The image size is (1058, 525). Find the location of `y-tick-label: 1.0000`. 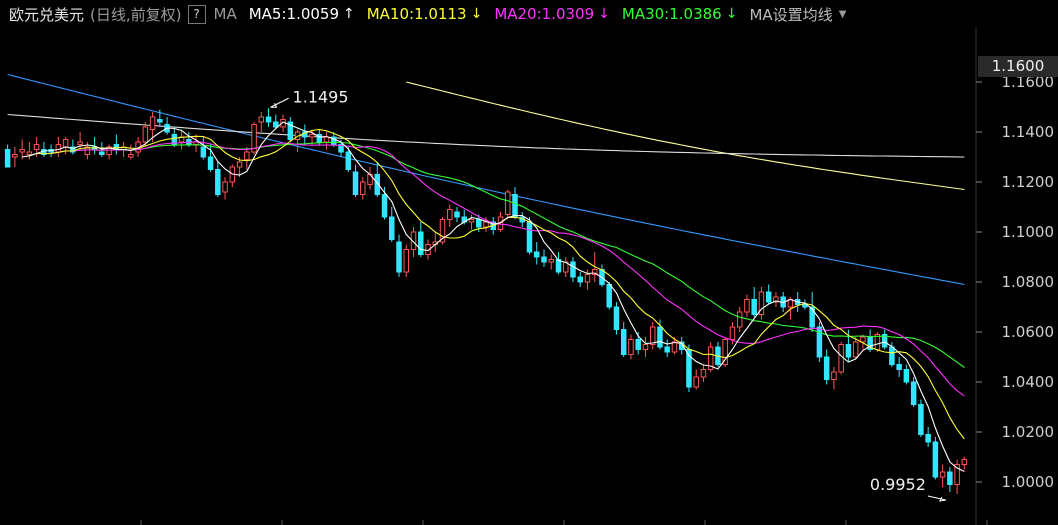

y-tick-label: 1.0000 is located at coordinates (1028, 482).